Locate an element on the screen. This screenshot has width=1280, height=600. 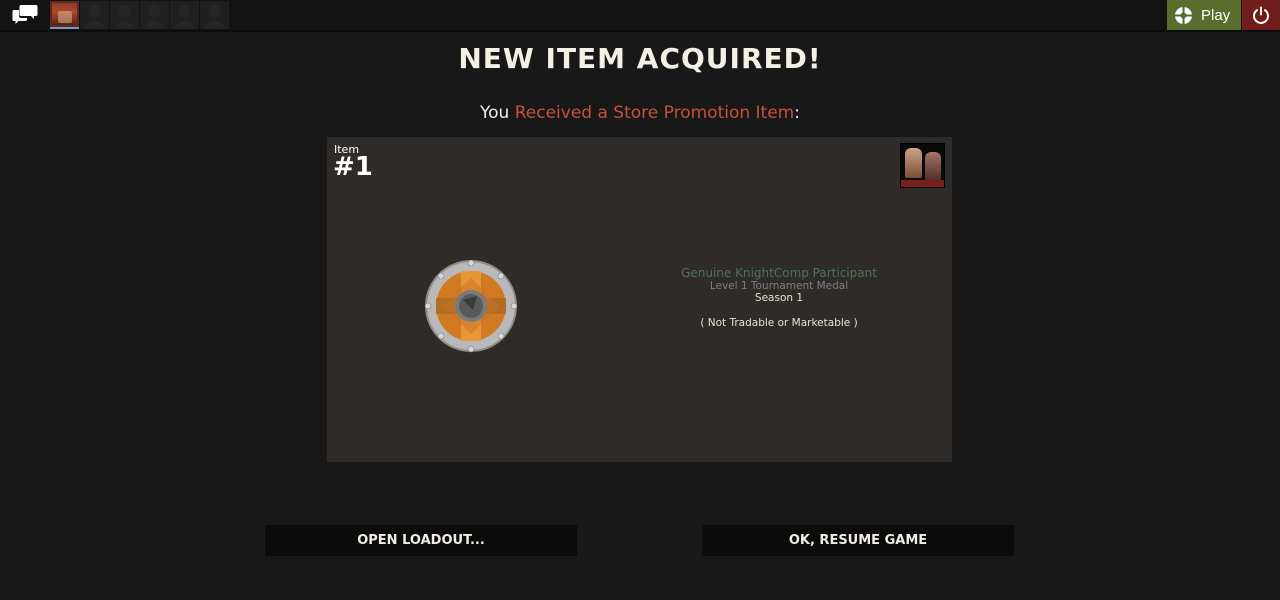
dialog-title: NEW ITEM ACQUIRED! is located at coordinates (640, 58).